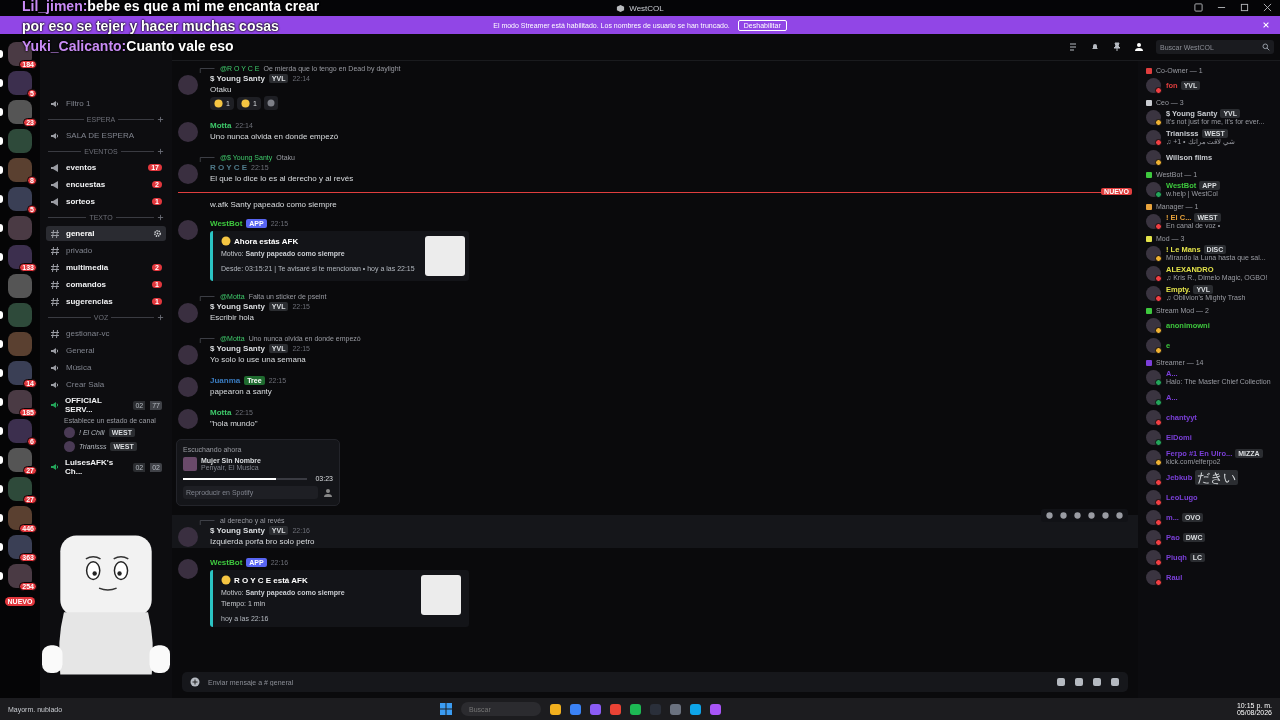  I want to click on message-text: papearon a santy, so click(241, 391).